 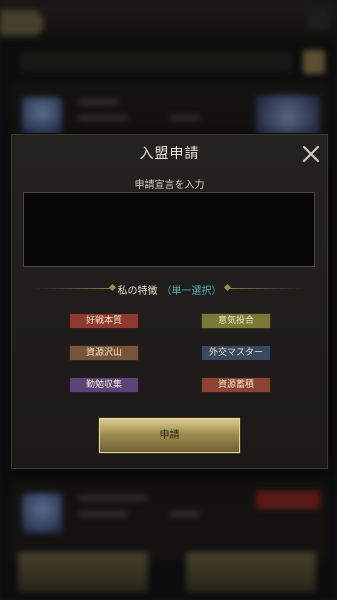 I want to click on trait-option: 資源蓄積, so click(x=236, y=385).